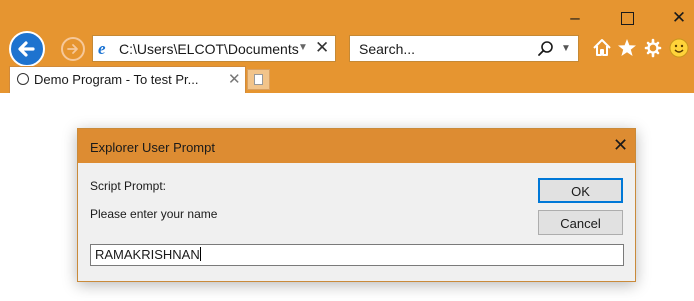  I want to click on maximize-icon, so click(627, 18).